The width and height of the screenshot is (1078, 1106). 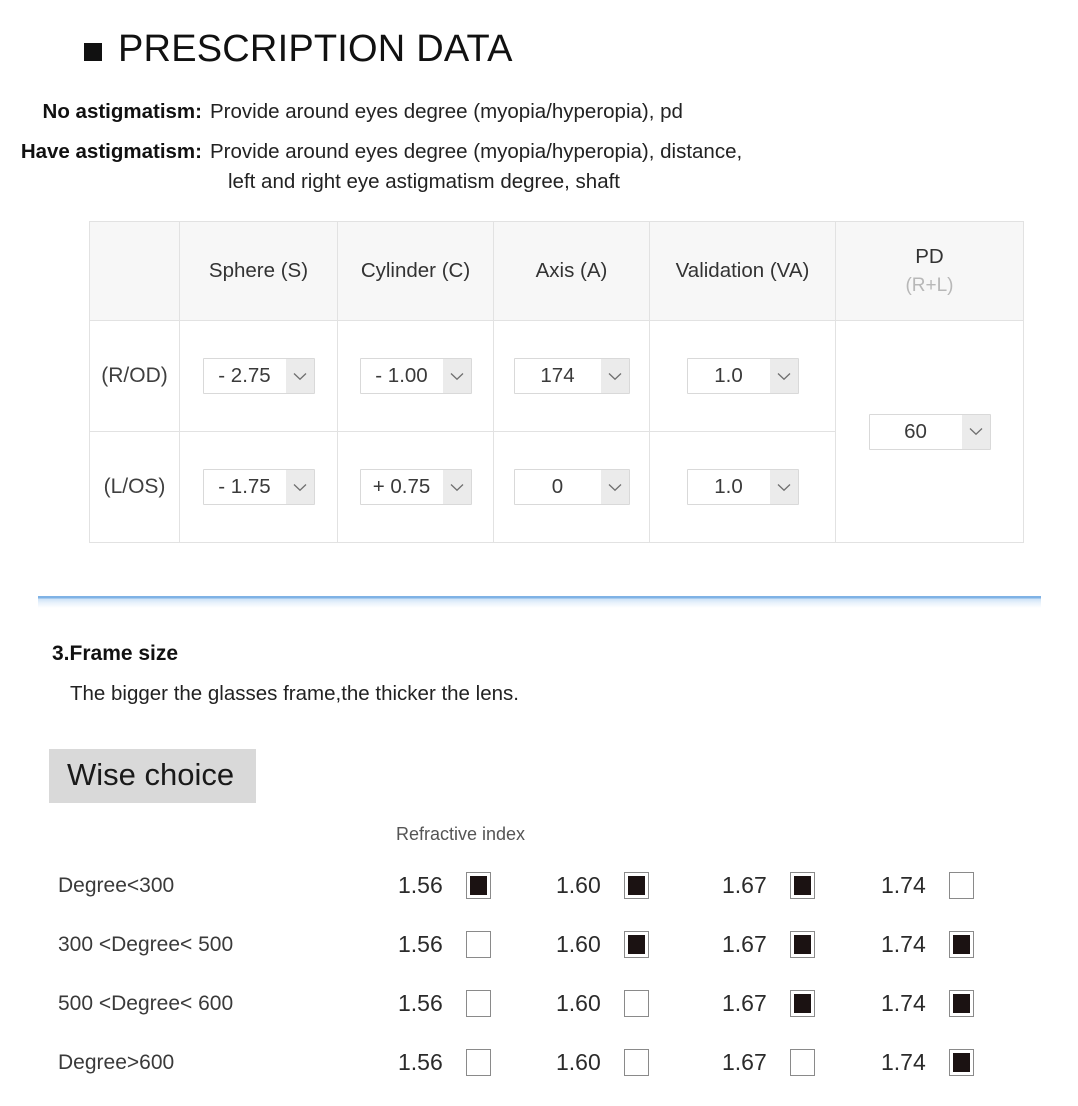 I want to click on cell-validation-left: 1.0, so click(x=742, y=487).